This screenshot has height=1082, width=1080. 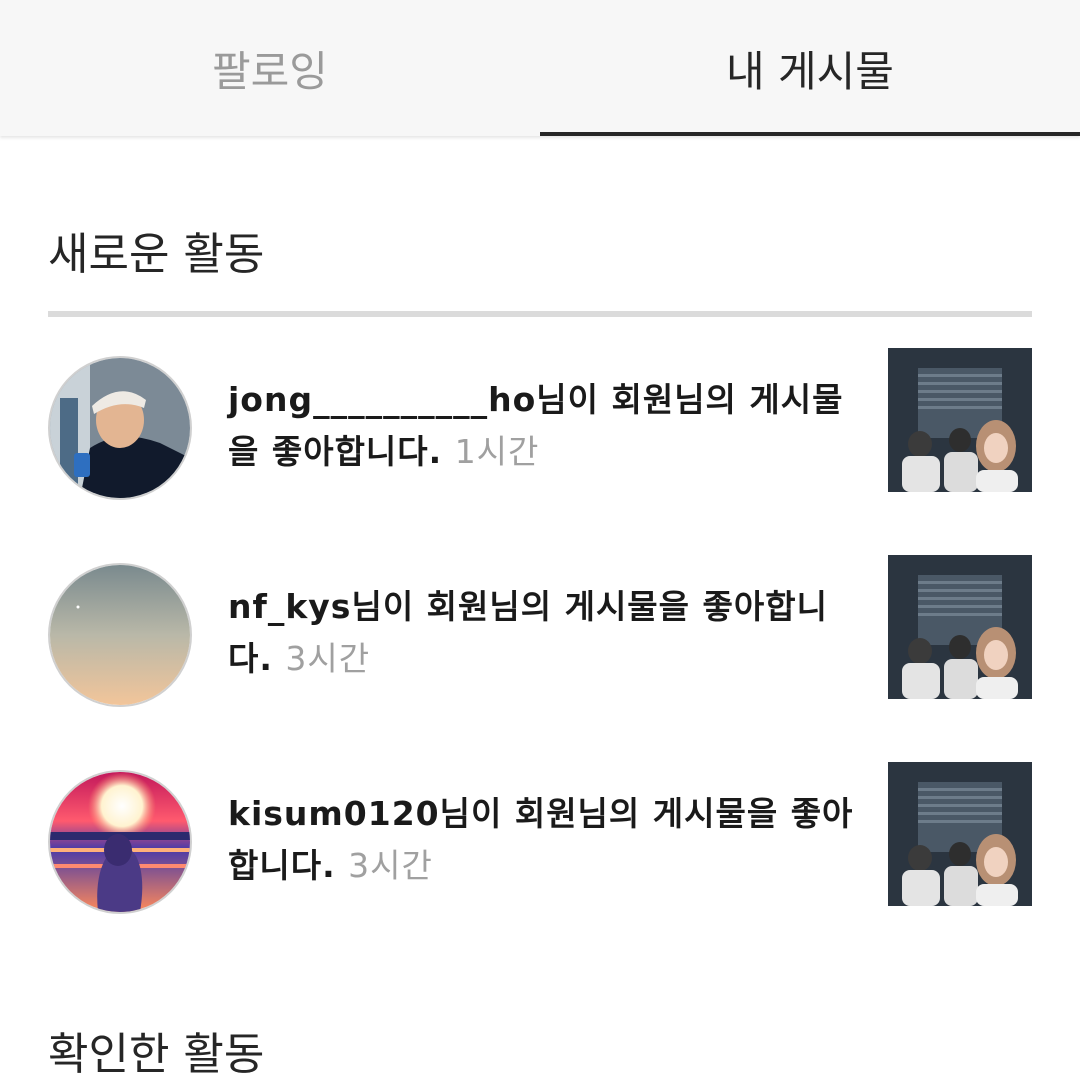 What do you see at coordinates (810, 71) in the screenshot?
I see `tab-my-posts-label: 내 게시물` at bounding box center [810, 71].